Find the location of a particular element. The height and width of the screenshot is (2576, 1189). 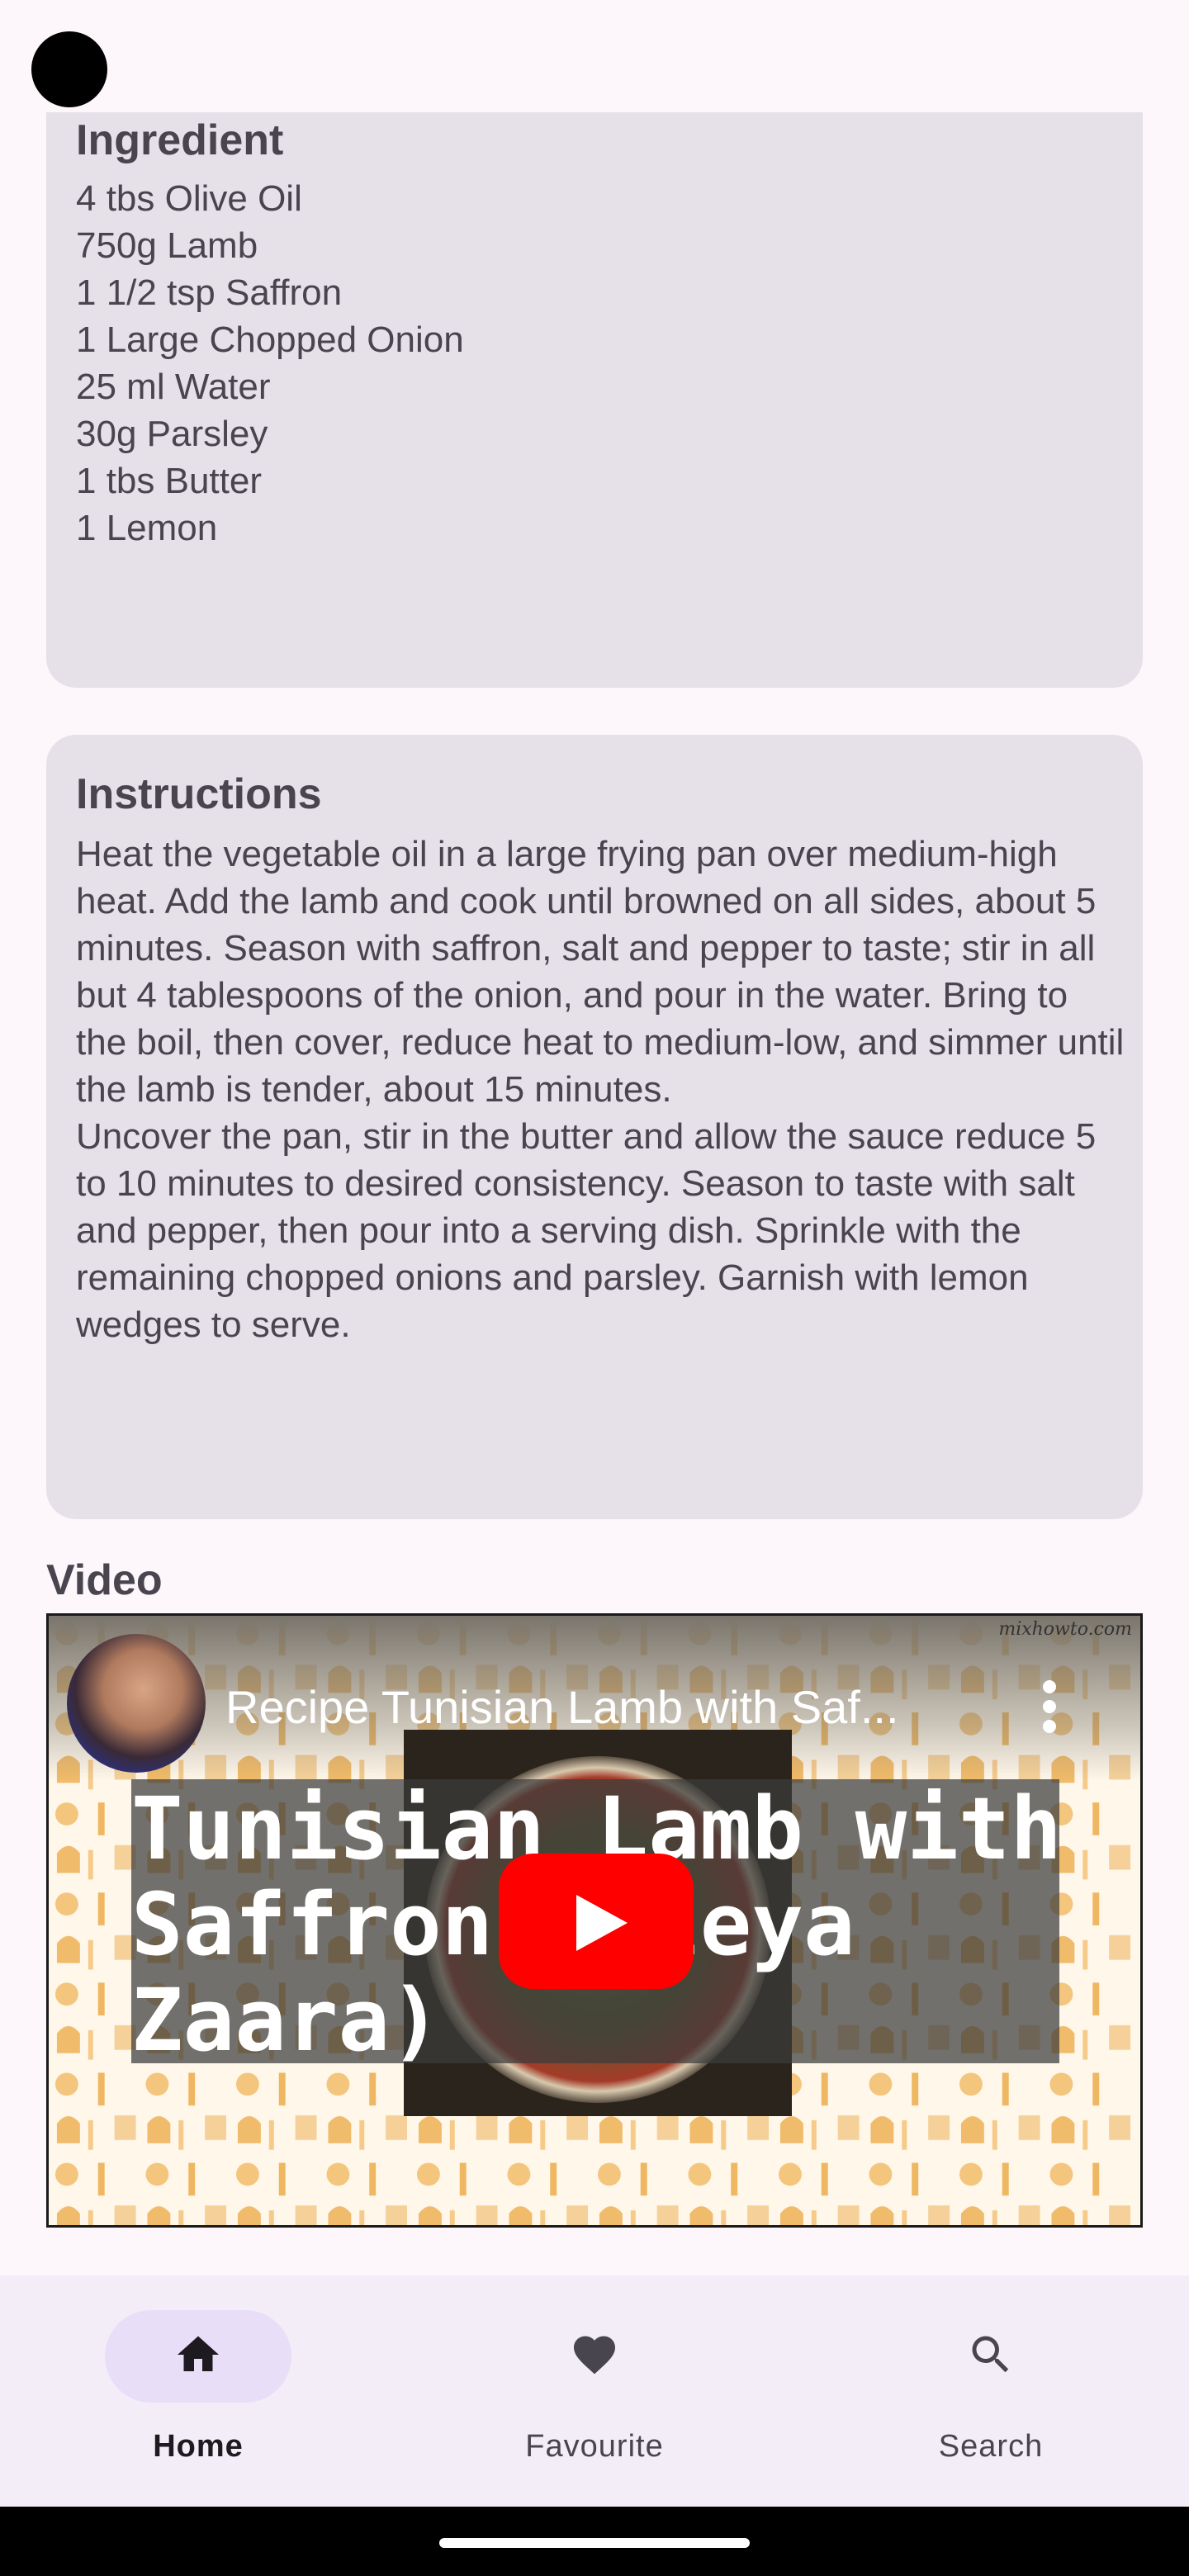

system-gesture-bar is located at coordinates (594, 2541).